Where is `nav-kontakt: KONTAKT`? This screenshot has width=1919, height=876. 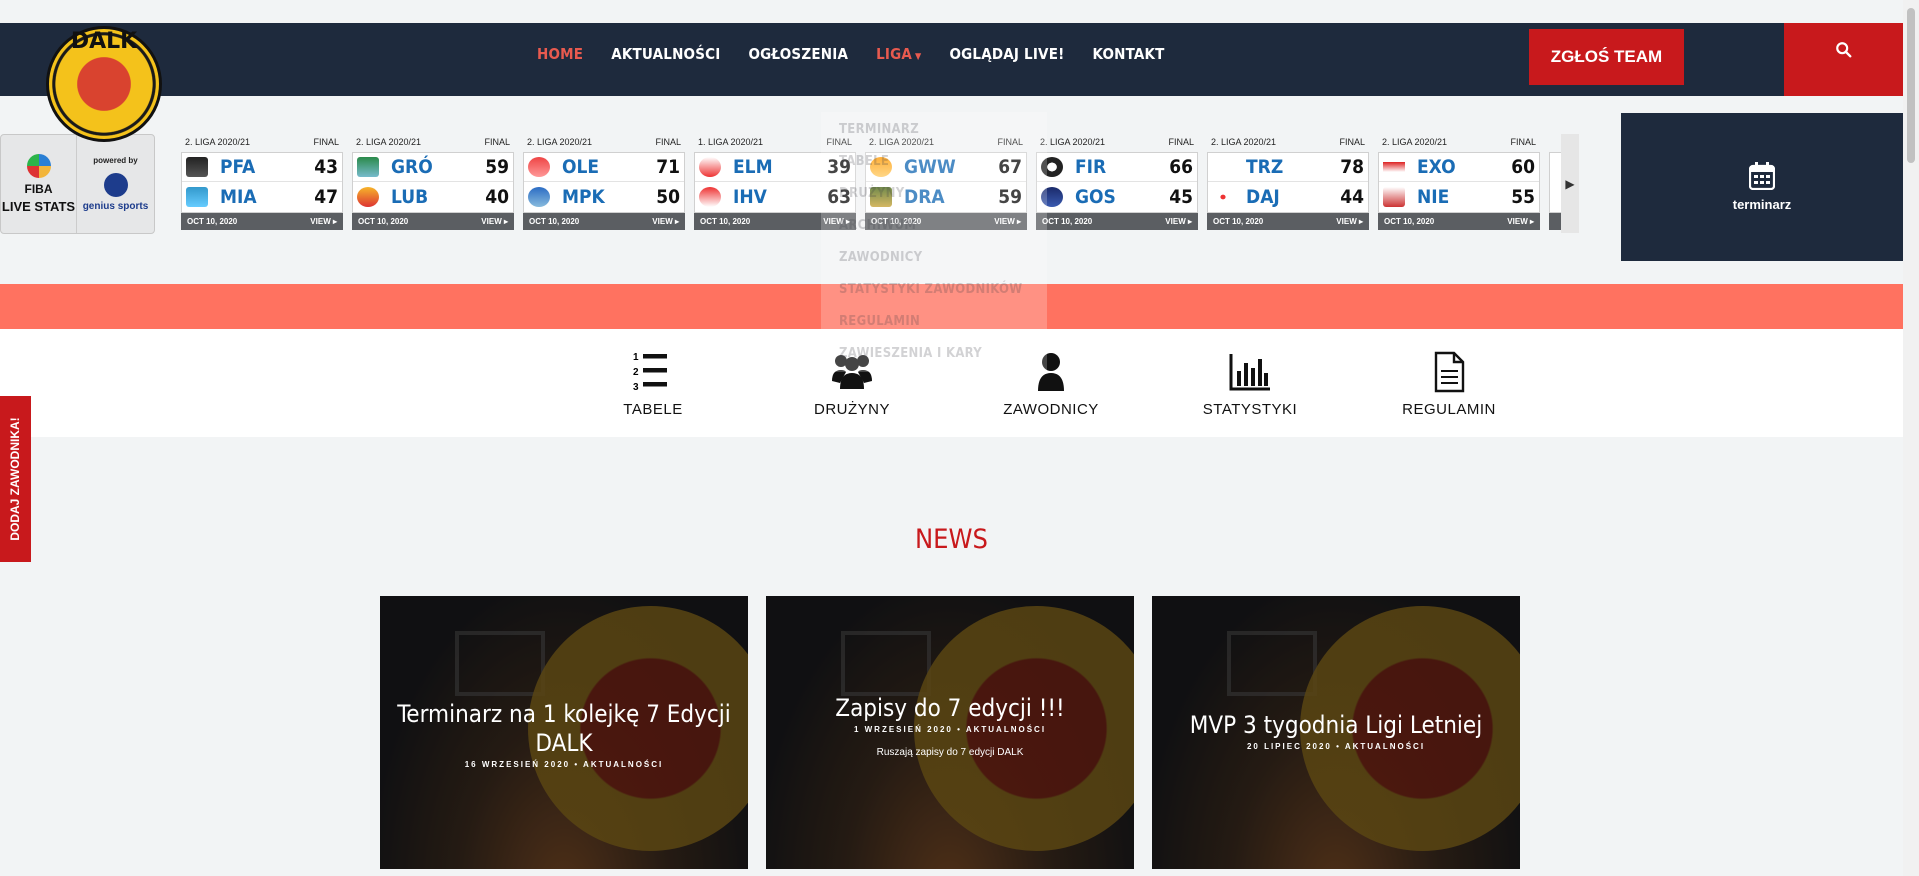 nav-kontakt: KONTAKT is located at coordinates (1128, 54).